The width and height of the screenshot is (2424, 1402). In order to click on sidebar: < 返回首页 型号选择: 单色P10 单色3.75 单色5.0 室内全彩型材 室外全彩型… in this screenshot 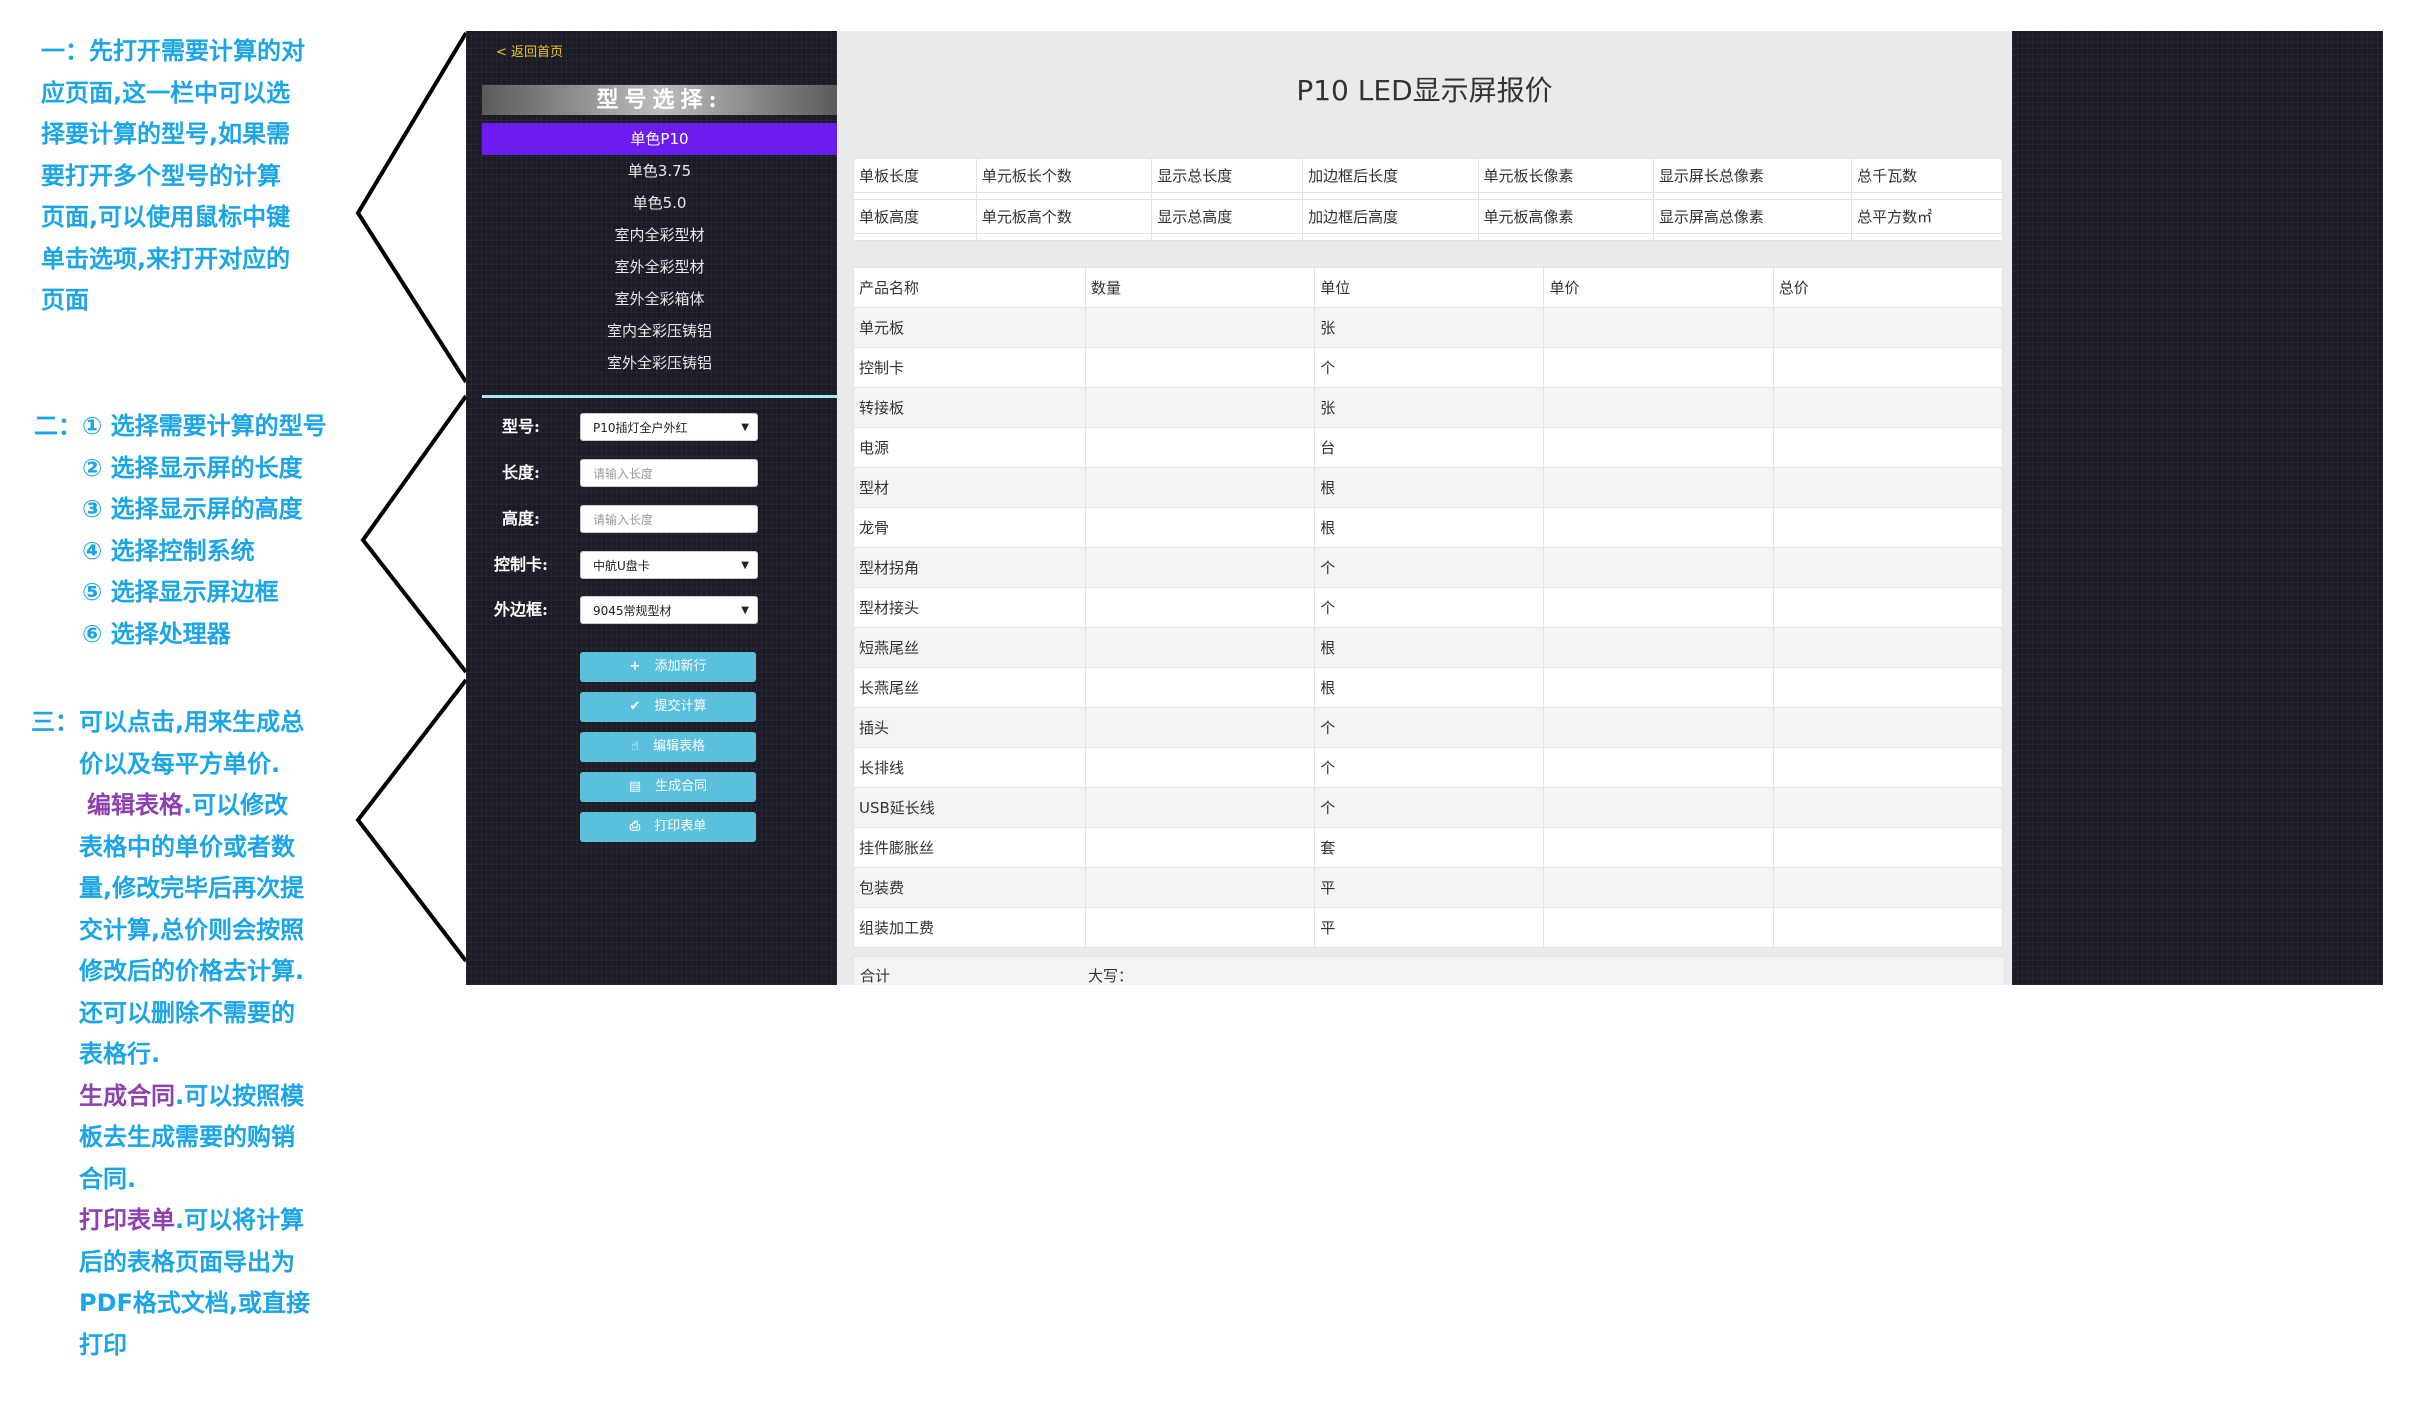, I will do `click(651, 508)`.